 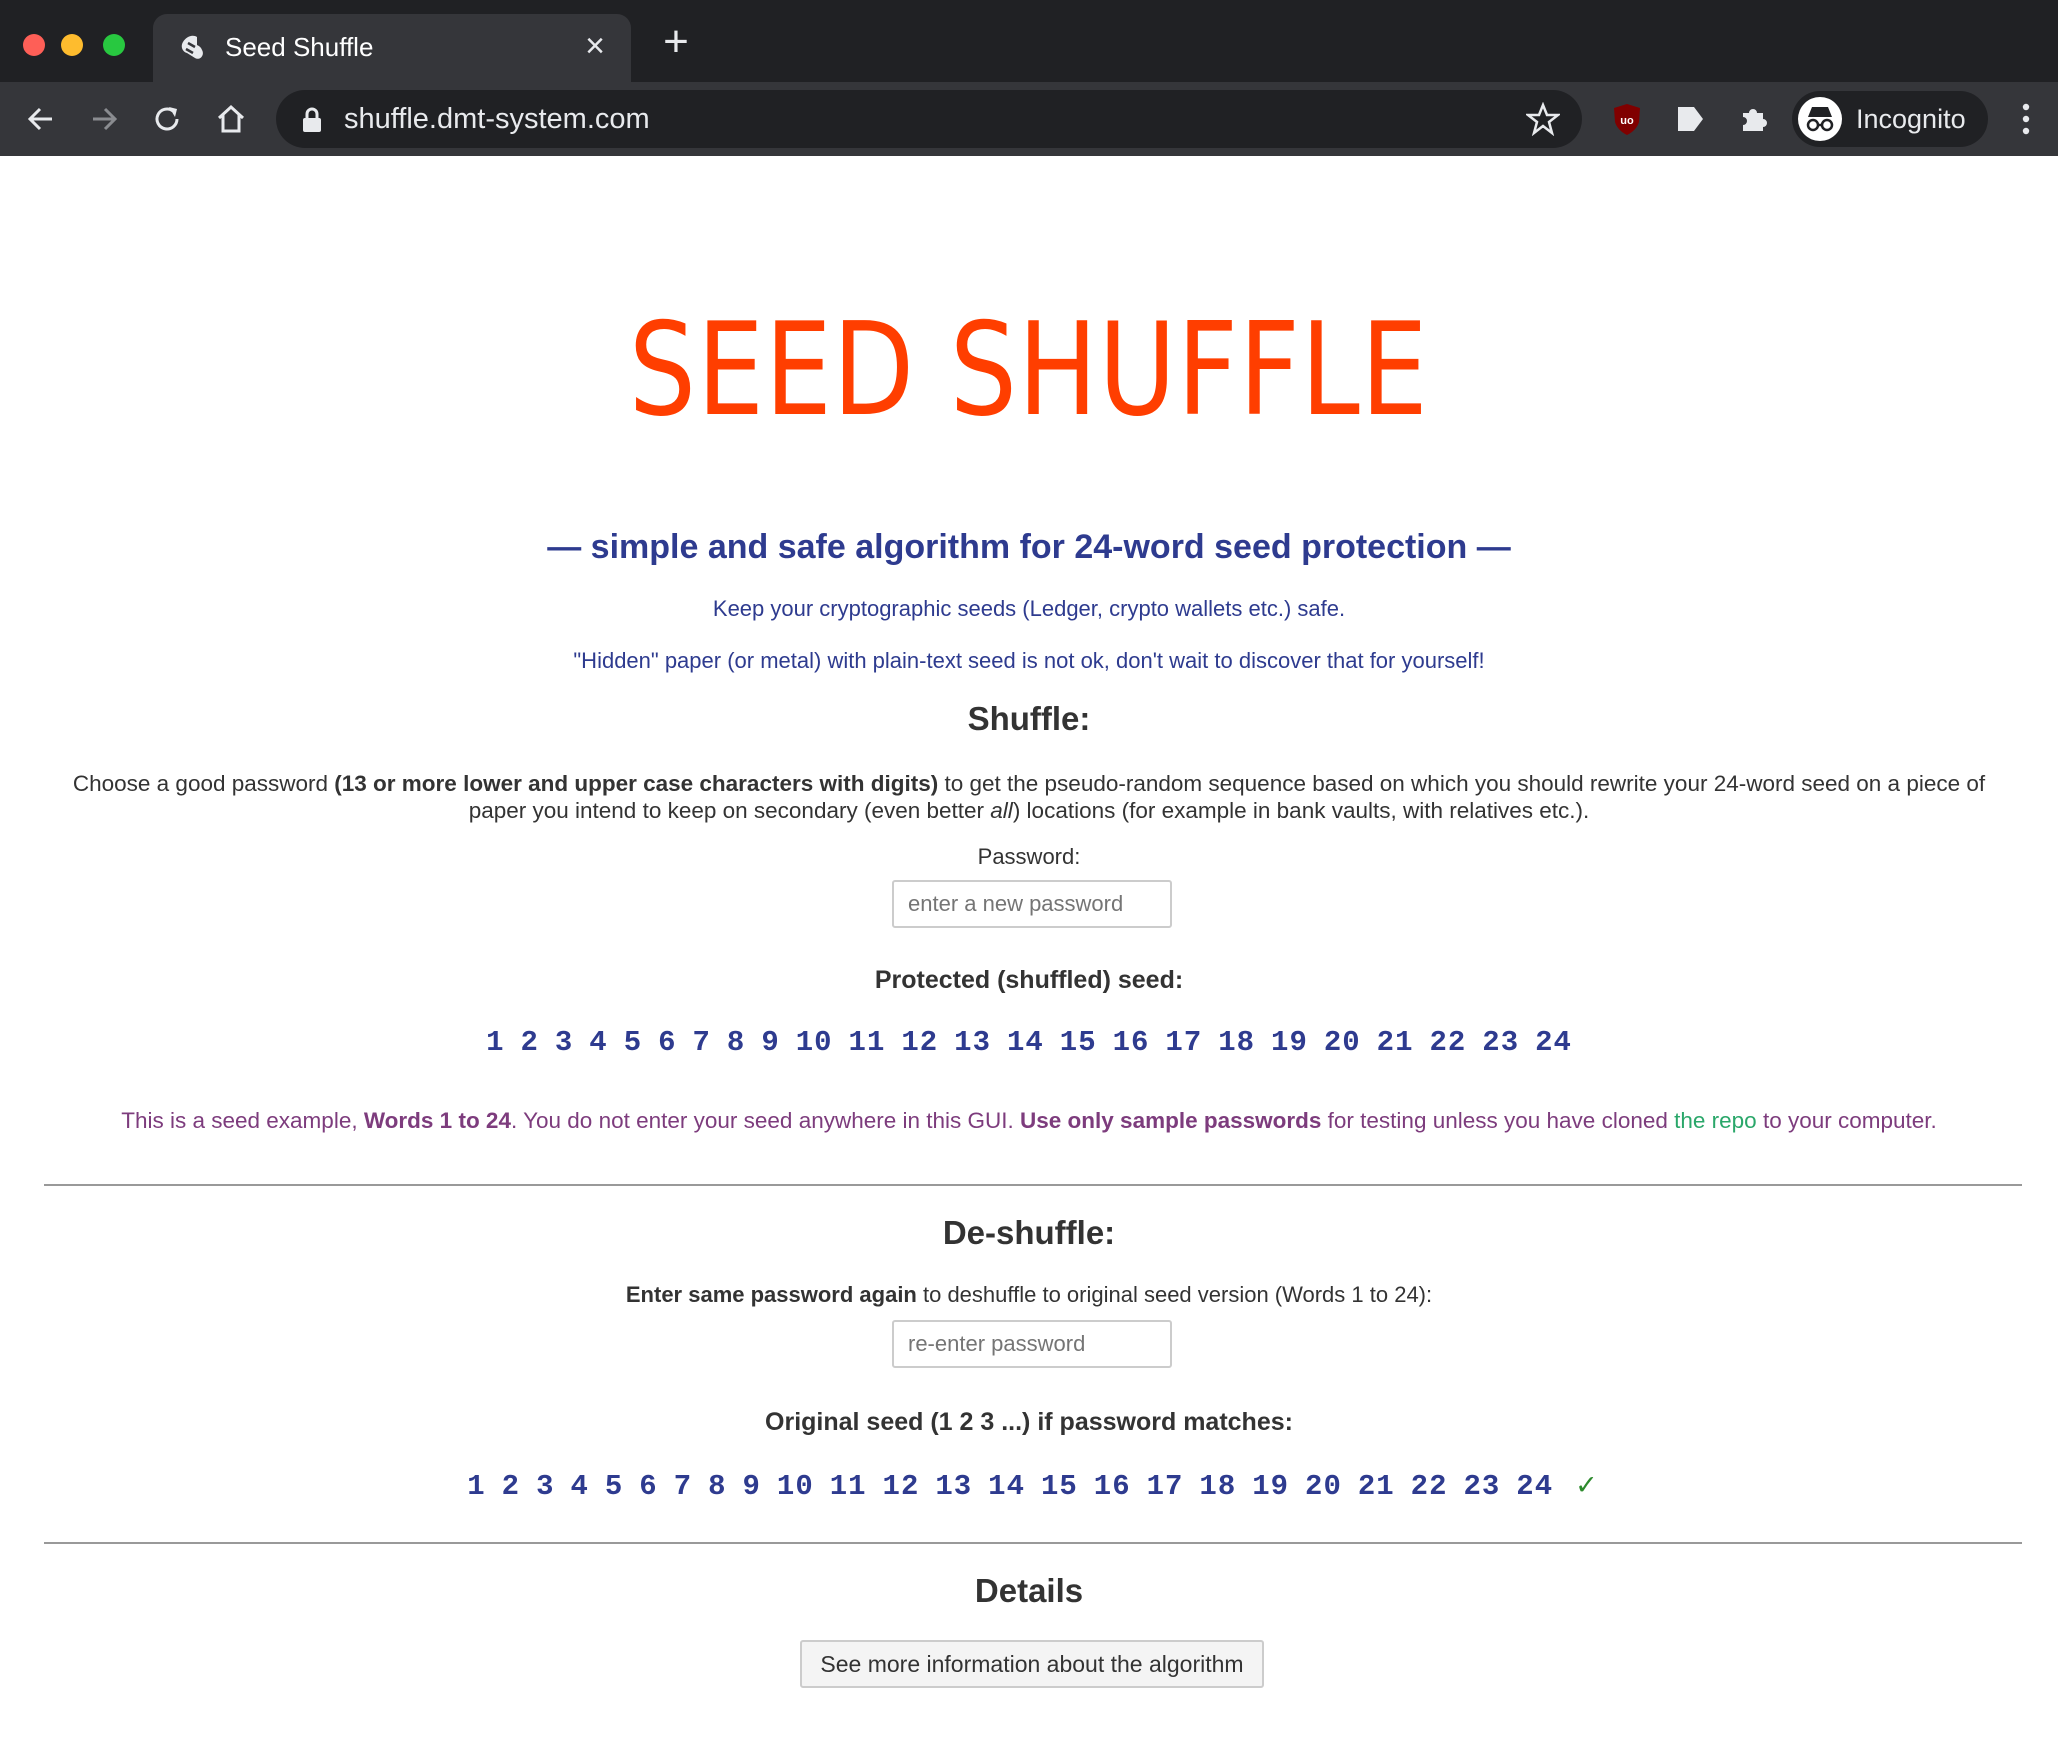 What do you see at coordinates (299, 47) in the screenshot?
I see `tab-title: Seed Shuffle` at bounding box center [299, 47].